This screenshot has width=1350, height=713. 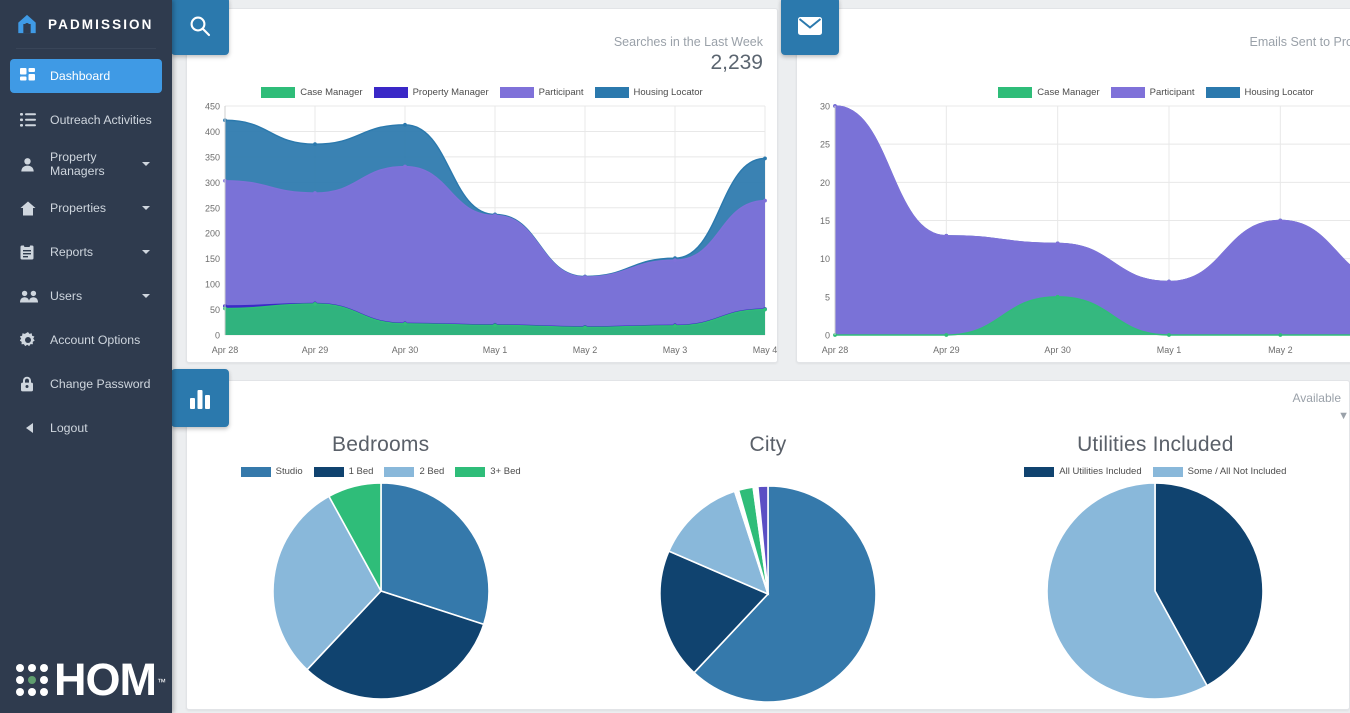 What do you see at coordinates (217, 336) in the screenshot?
I see `svg-text: 0` at bounding box center [217, 336].